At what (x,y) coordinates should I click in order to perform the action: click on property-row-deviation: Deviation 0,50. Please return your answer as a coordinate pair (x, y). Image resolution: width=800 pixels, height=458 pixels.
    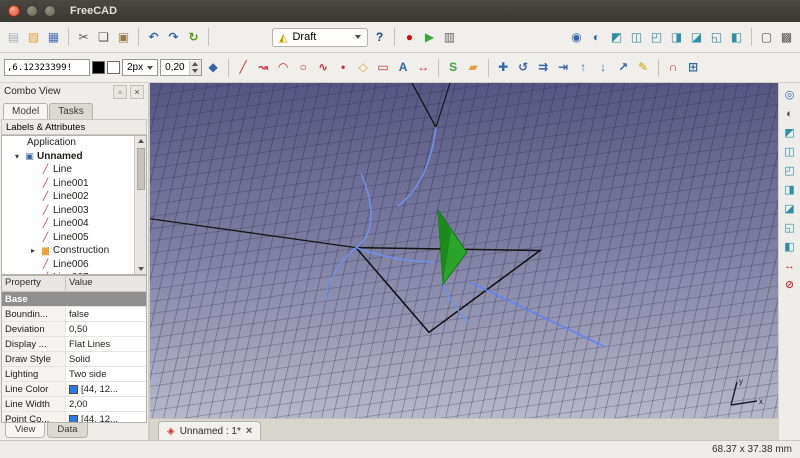
    Looking at the image, I should click on (74, 329).